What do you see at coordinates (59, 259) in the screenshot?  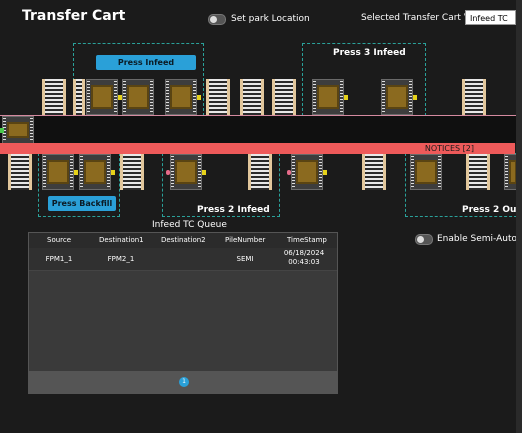 I see `cell-source: FPM1_1` at bounding box center [59, 259].